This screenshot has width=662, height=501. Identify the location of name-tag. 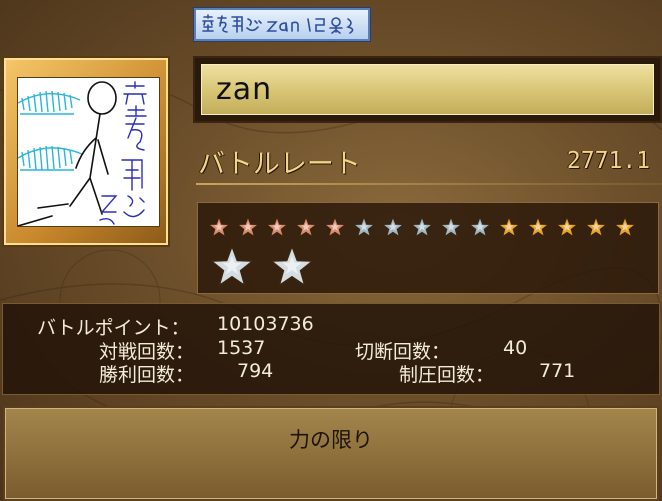
(282, 24).